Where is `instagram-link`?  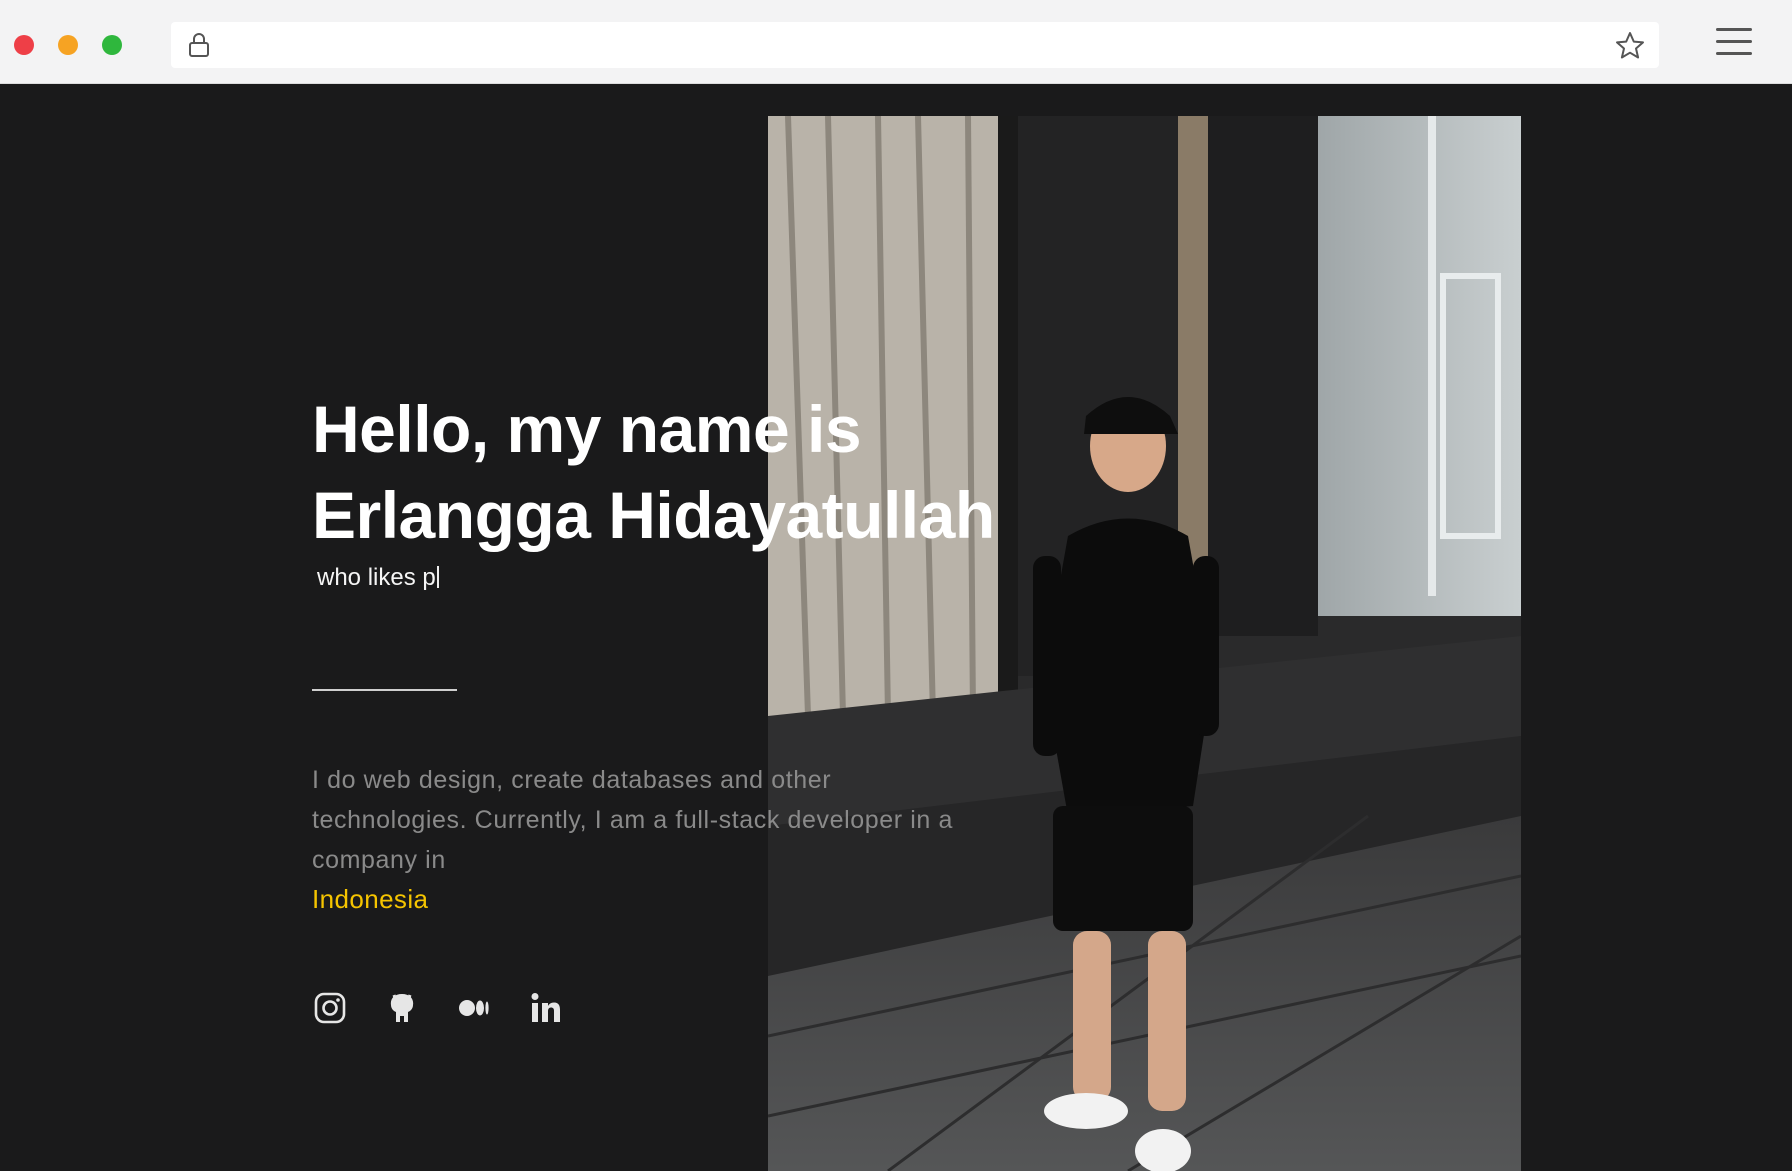
instagram-link is located at coordinates (330, 1008).